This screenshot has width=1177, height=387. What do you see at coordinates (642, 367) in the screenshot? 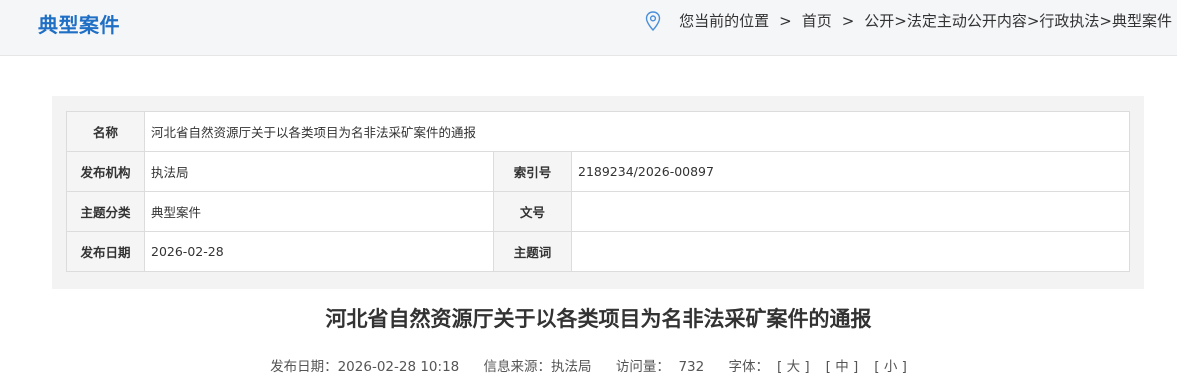
I see `visits-label: 访问量：` at bounding box center [642, 367].